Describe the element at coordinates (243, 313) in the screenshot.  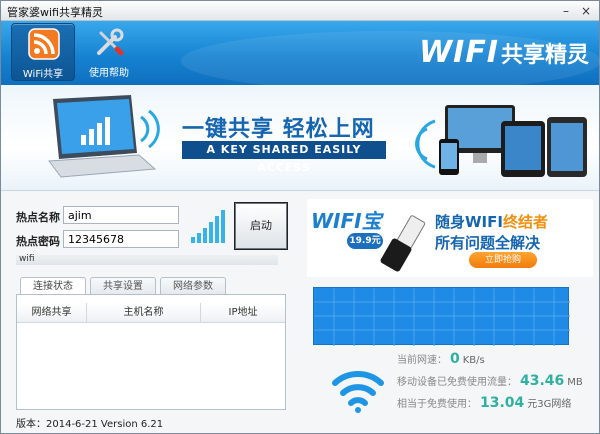
I see `column-header-ip: IP地址` at that location.